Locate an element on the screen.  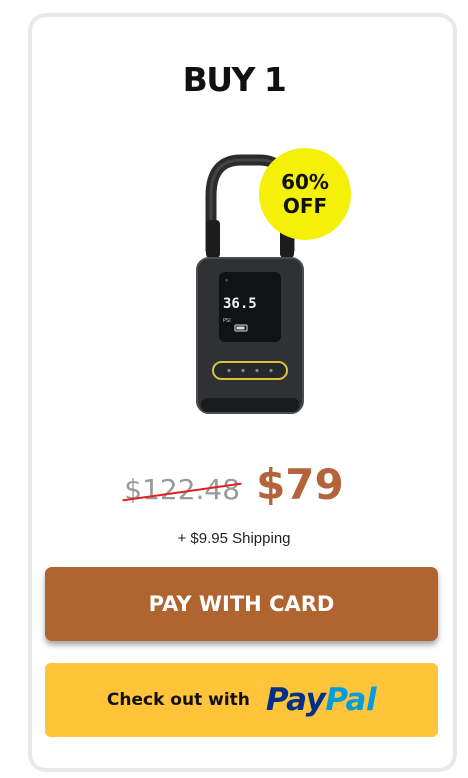
discount-badge: 60% OFF is located at coordinates (305, 194).